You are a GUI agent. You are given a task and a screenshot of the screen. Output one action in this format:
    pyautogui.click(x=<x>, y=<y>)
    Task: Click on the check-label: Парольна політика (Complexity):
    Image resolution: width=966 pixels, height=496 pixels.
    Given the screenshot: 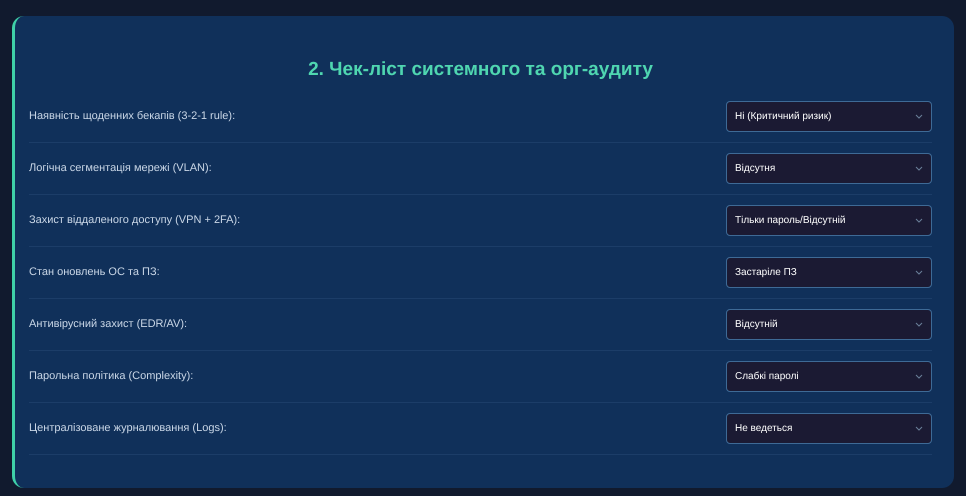 What is the action you would take?
    pyautogui.click(x=111, y=376)
    